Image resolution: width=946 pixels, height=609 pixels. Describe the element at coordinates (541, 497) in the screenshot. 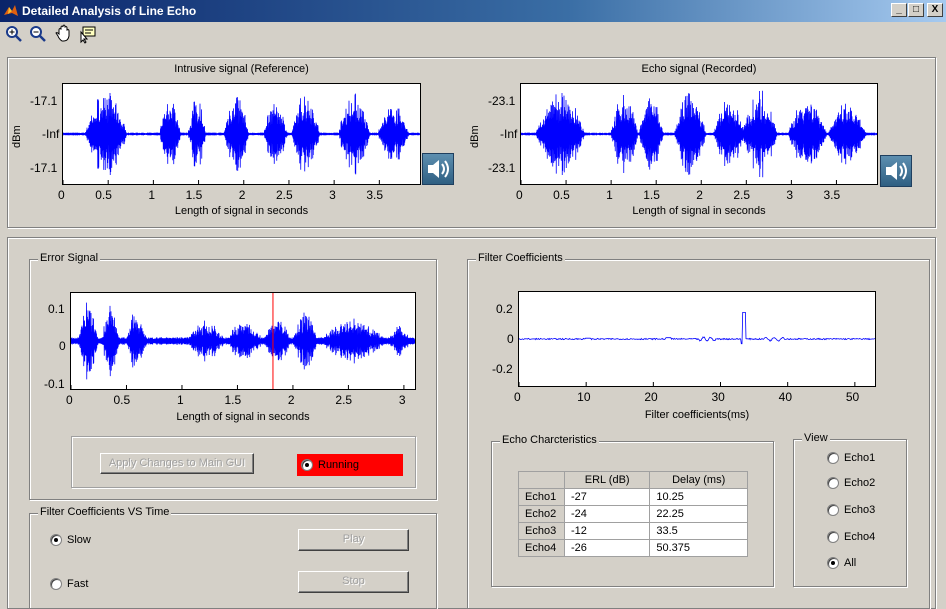

I see `row-header: Echo1` at that location.